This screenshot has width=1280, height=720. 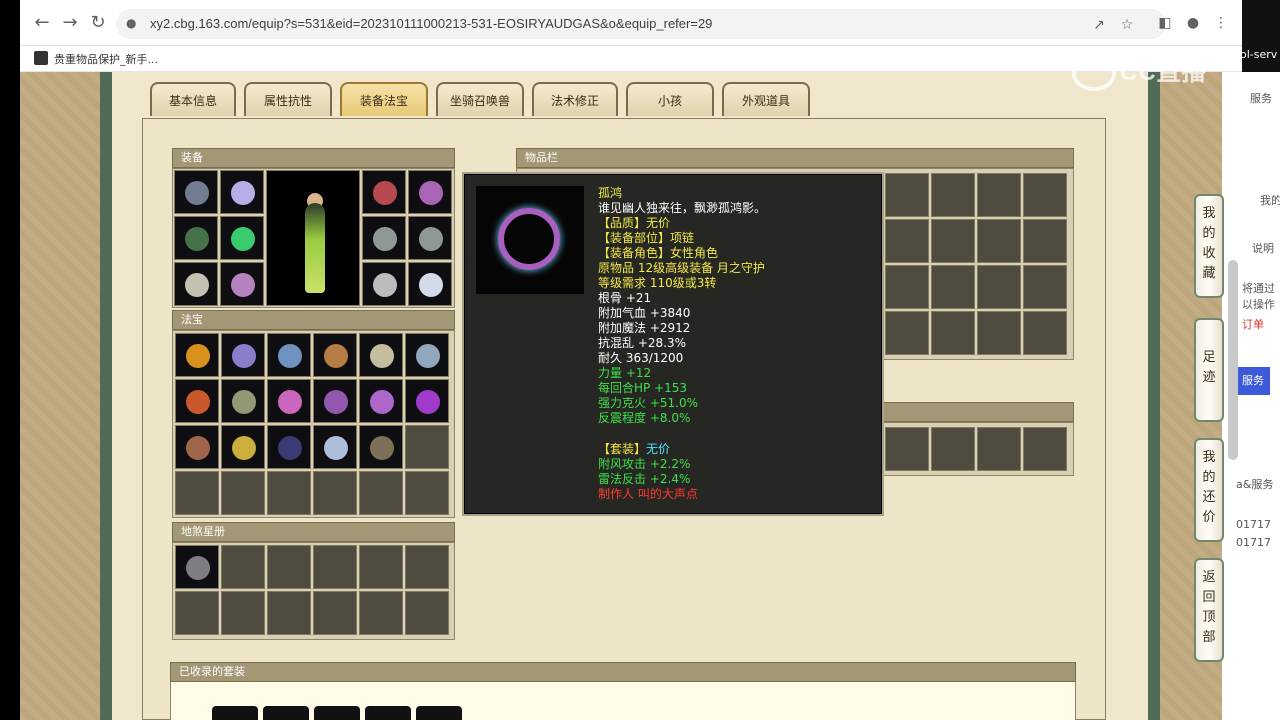 What do you see at coordinates (1209, 370) in the screenshot?
I see `footprints-button: 足 迹` at bounding box center [1209, 370].